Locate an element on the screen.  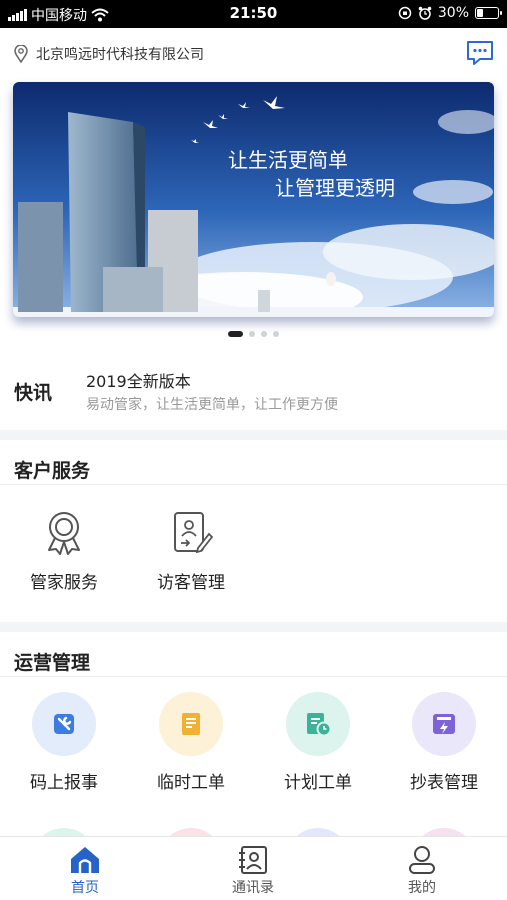
meter-reading-button: 抄表管理 is located at coordinates (444, 742).